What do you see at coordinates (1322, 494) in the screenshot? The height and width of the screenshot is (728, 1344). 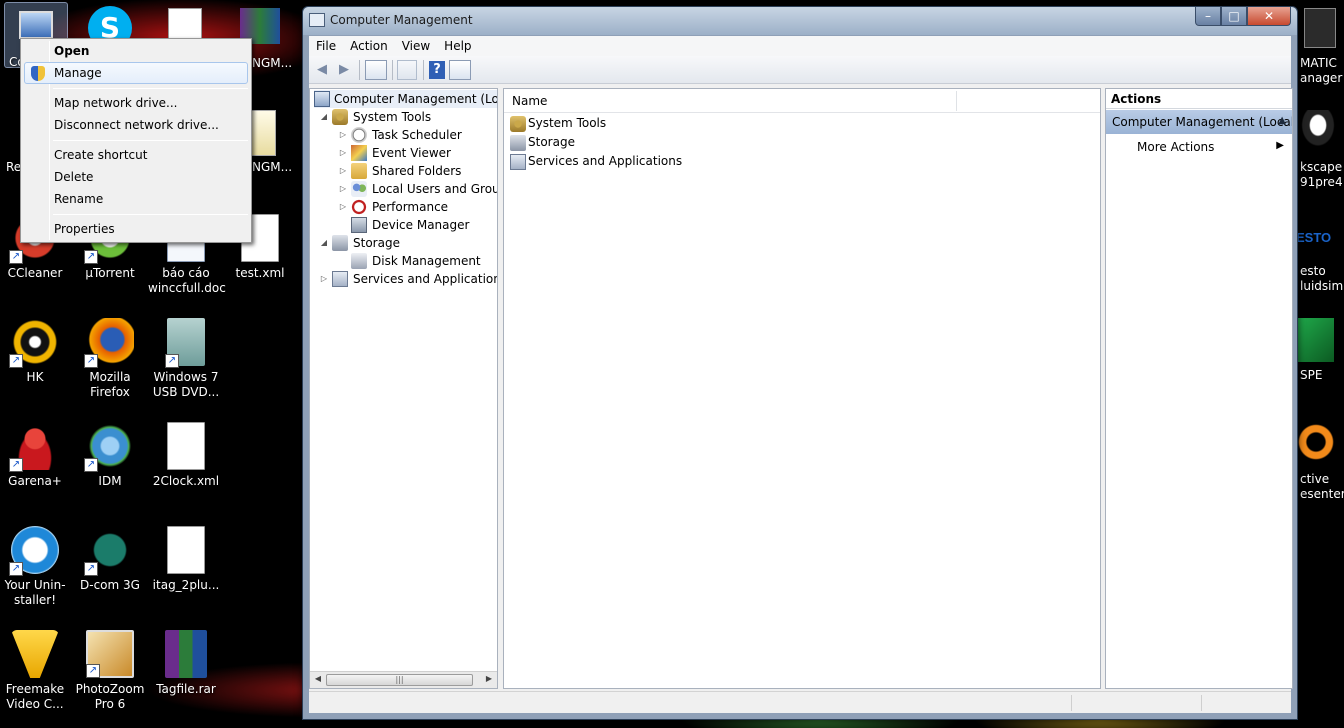 I see `desktop-icon-label: esenter` at bounding box center [1322, 494].